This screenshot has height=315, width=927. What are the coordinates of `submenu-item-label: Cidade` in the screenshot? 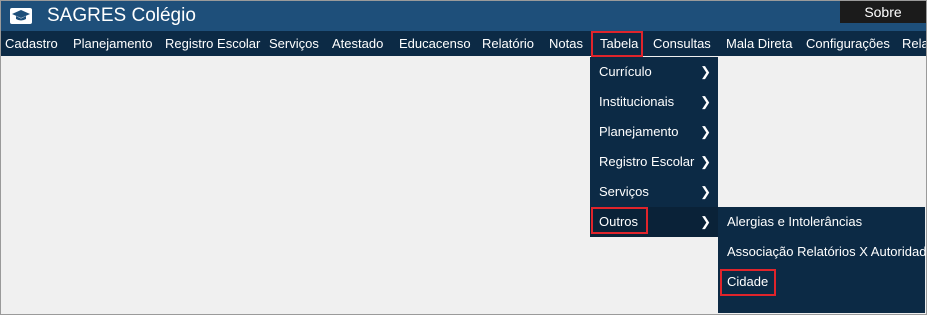 It's located at (748, 281).